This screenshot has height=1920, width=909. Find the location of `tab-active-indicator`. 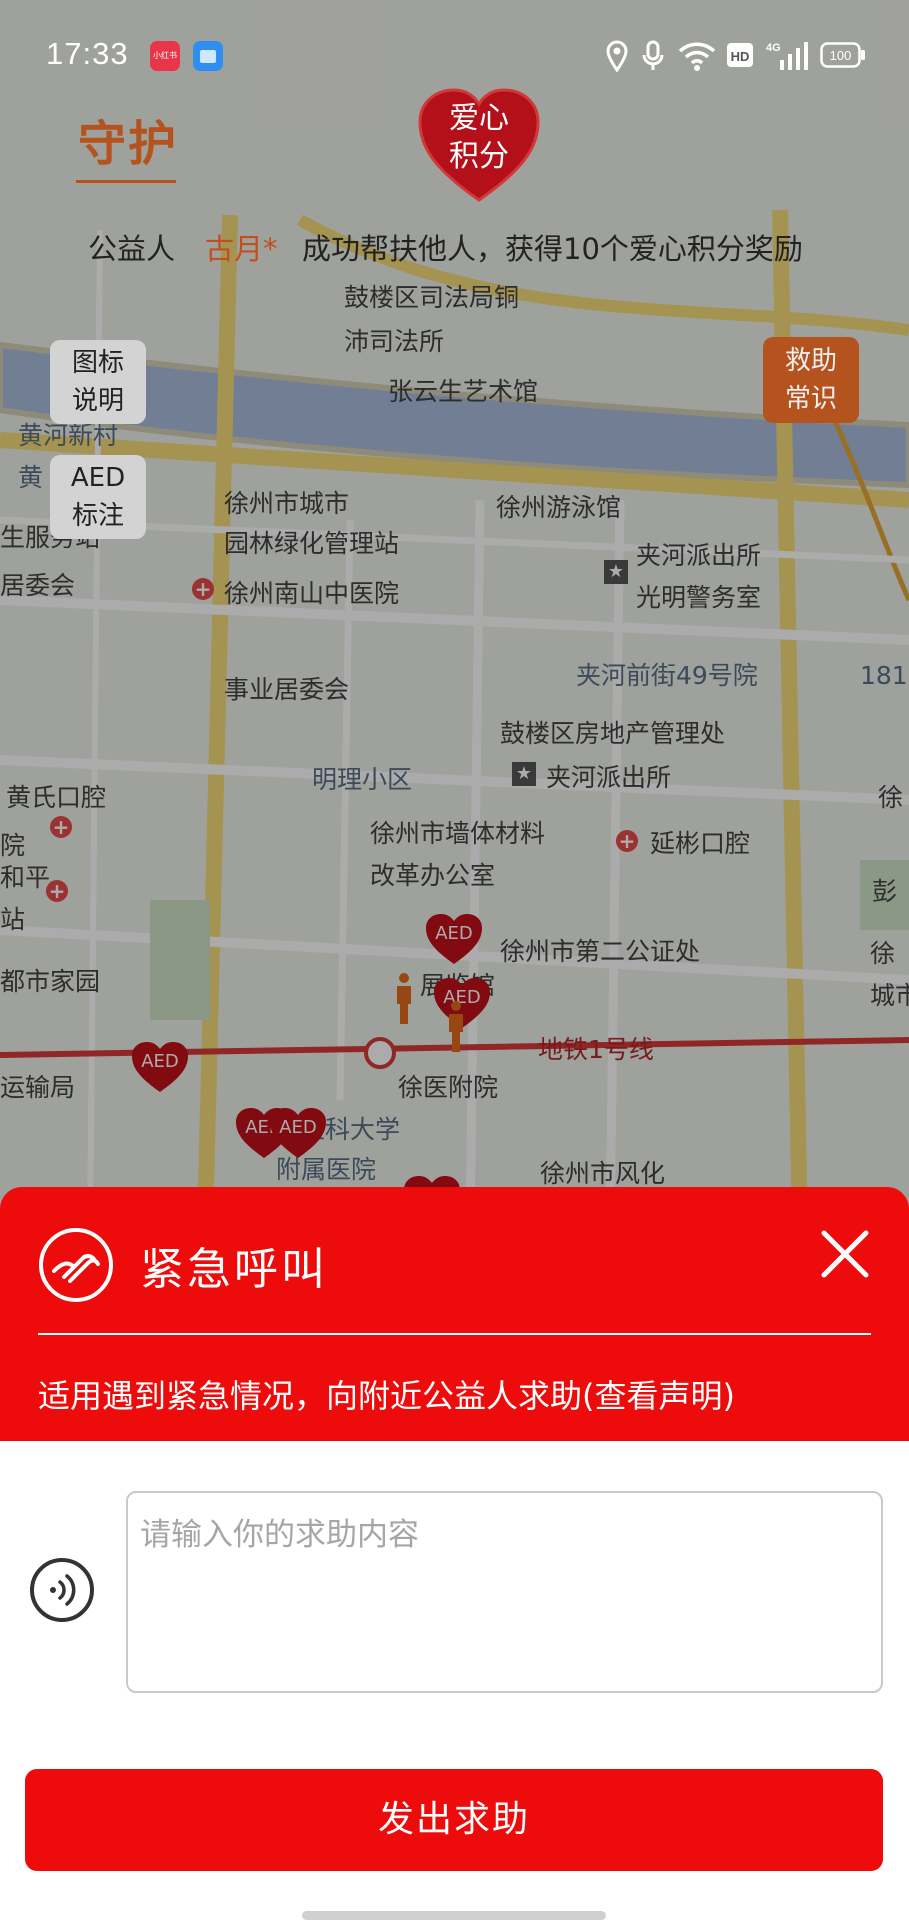

tab-active-indicator is located at coordinates (126, 181).